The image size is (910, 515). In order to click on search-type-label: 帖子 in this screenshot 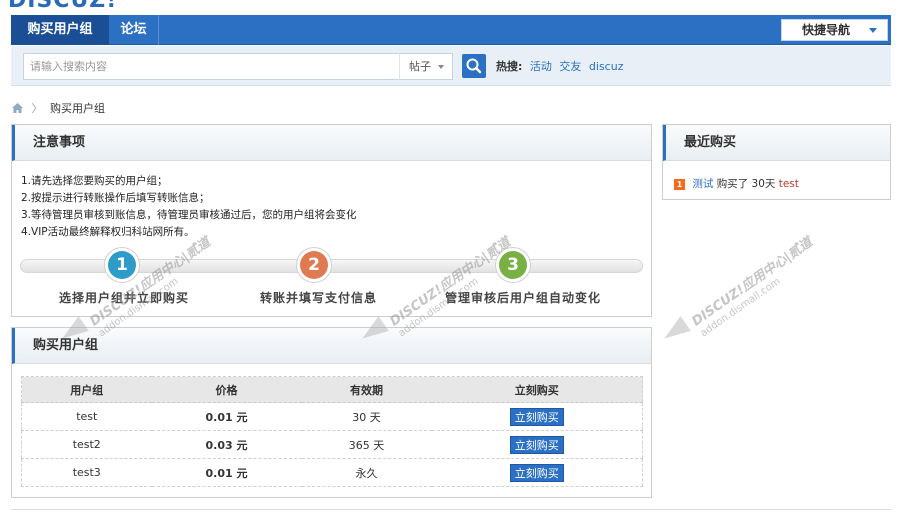, I will do `click(420, 66)`.